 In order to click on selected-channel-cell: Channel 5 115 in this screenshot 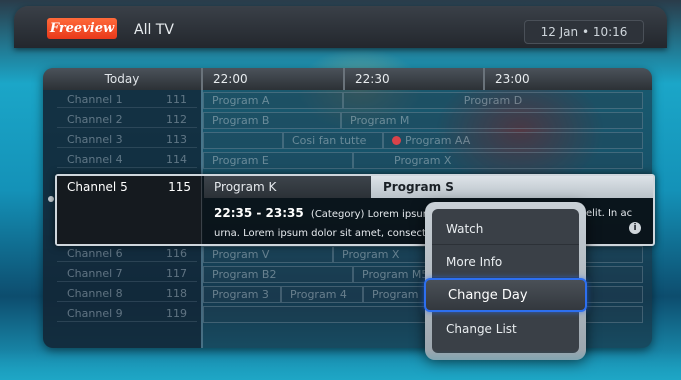, I will do `click(129, 210)`.